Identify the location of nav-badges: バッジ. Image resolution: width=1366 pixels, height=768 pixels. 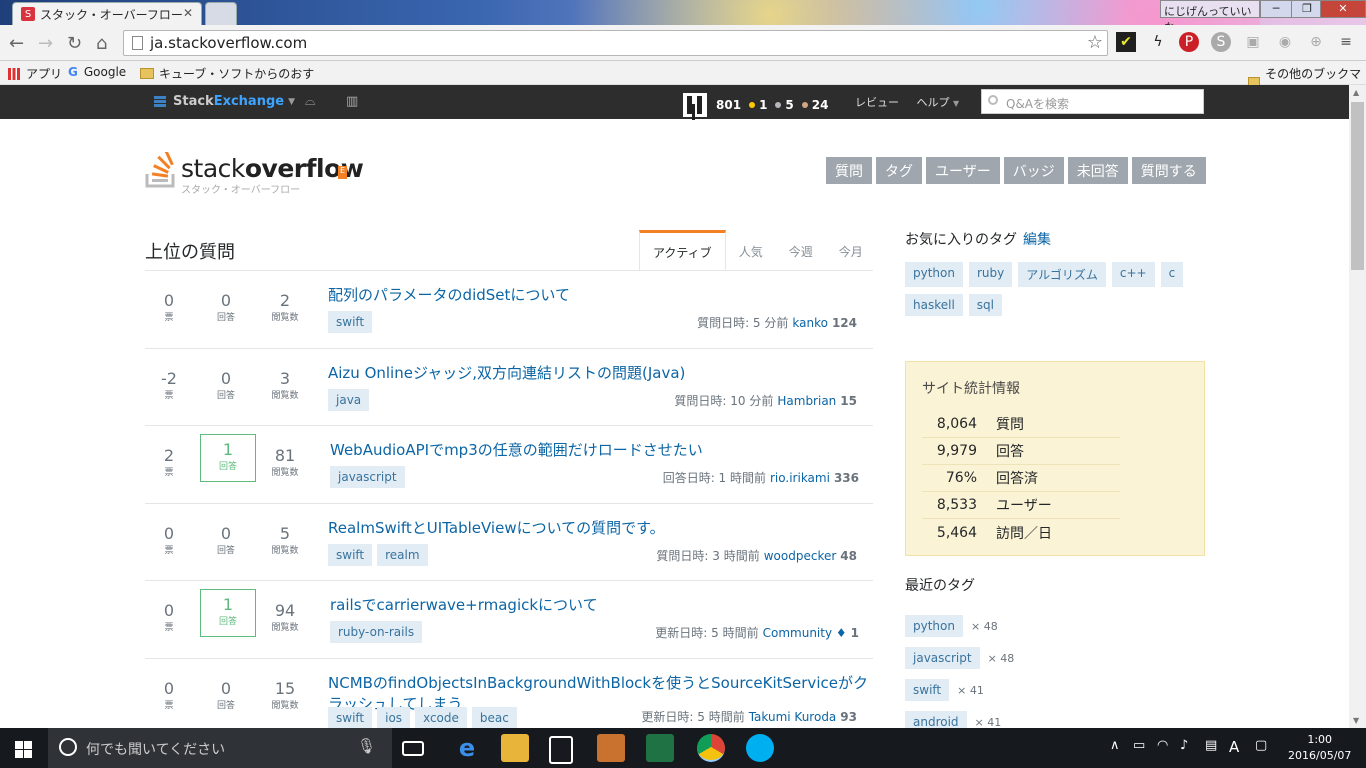
(1033, 170).